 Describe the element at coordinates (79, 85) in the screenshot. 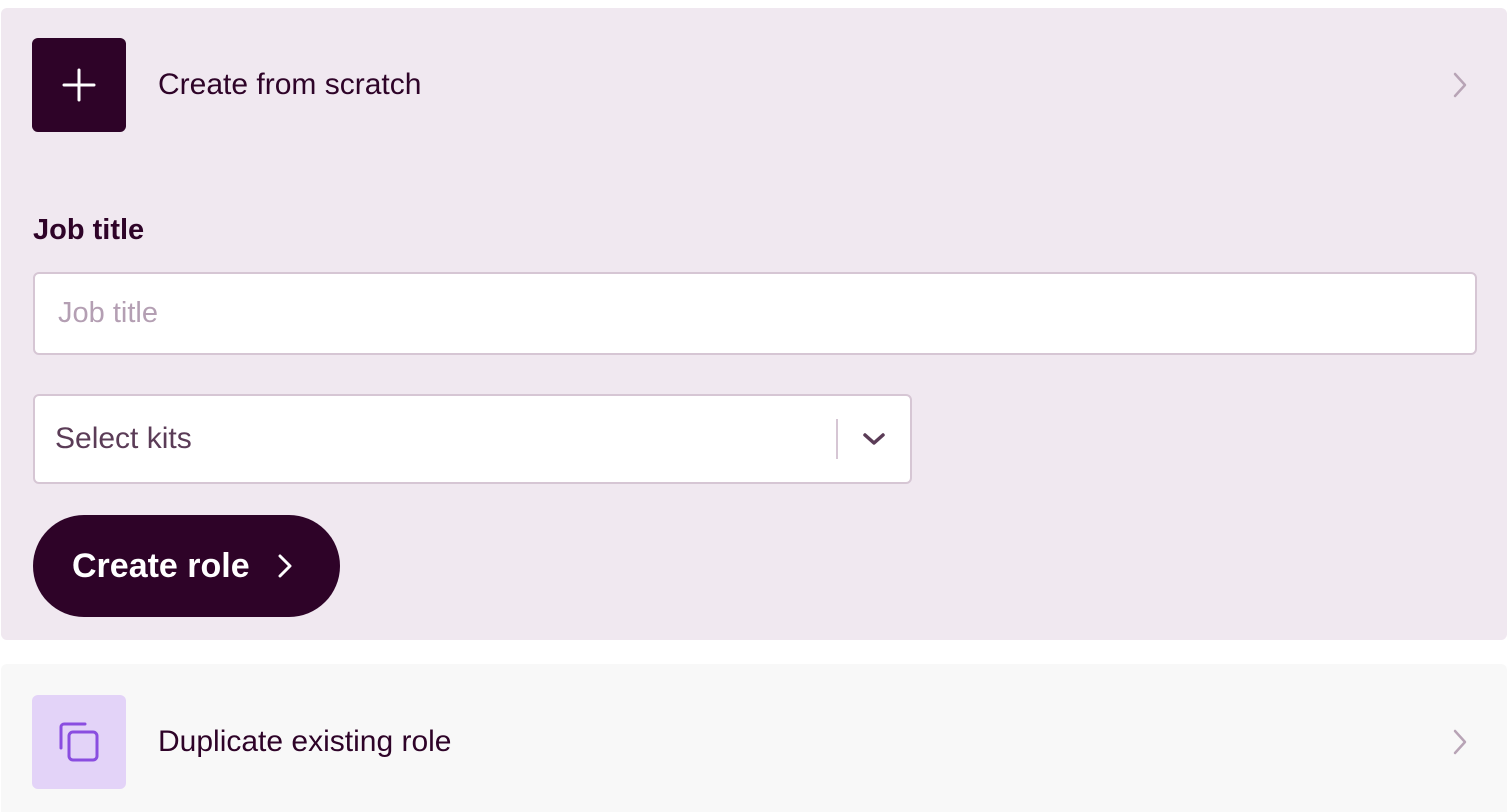

I see `plus-icon` at that location.